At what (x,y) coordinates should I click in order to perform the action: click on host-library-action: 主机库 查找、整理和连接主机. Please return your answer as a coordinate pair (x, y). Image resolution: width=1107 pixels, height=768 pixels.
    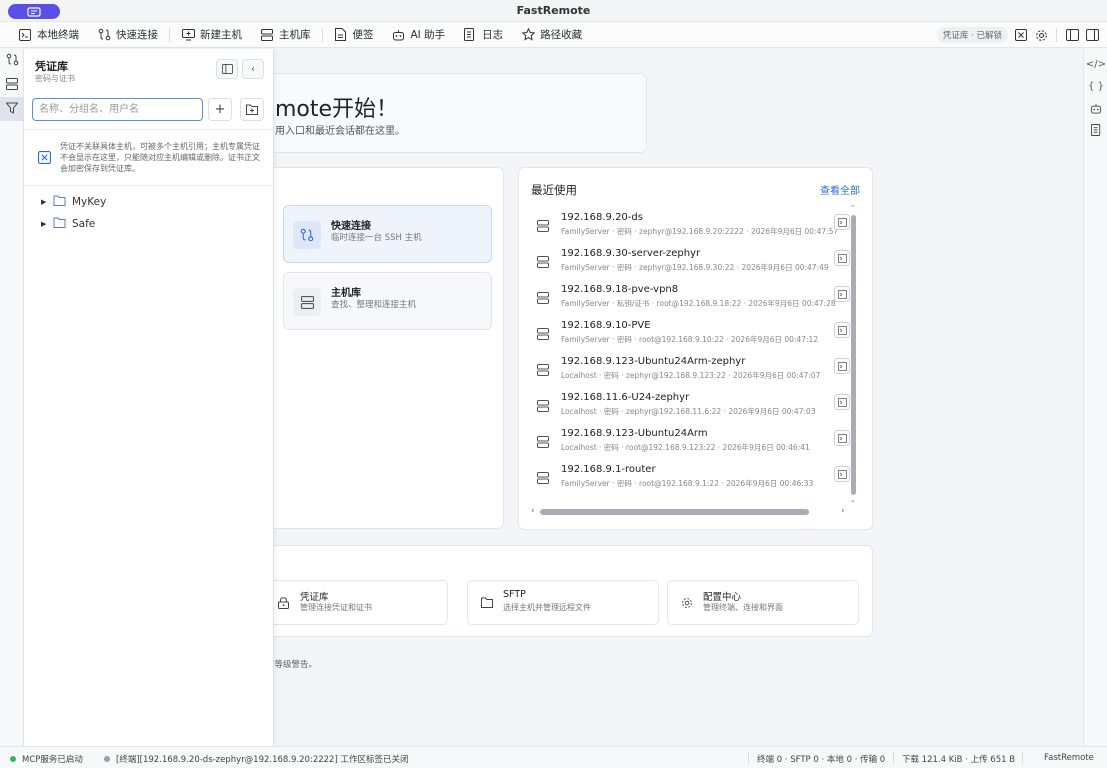
    Looking at the image, I should click on (387, 301).